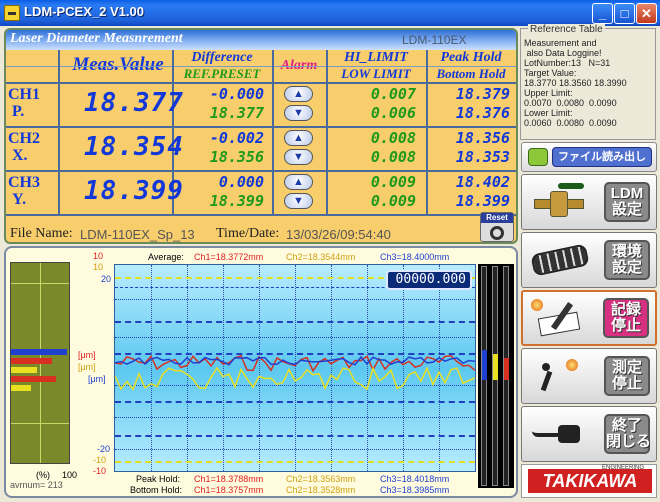 The height and width of the screenshot is (502, 660). Describe the element at coordinates (222, 73) in the screenshot. I see `ref-preset-header: REF.PRESET` at that location.